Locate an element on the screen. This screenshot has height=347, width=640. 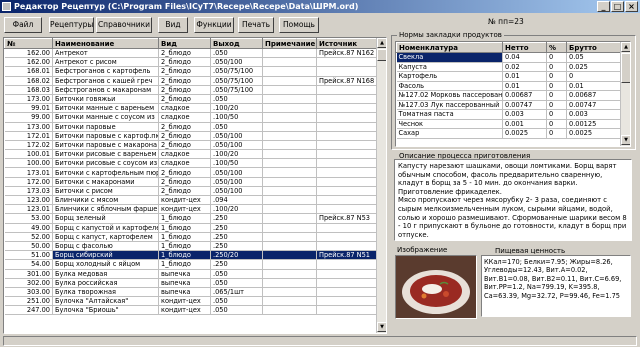
ingredient-row: Фасоль 0.01 0 0.01 is located at coordinates (508, 86).